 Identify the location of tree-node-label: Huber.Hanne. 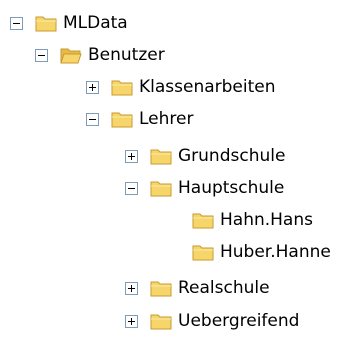
(275, 252).